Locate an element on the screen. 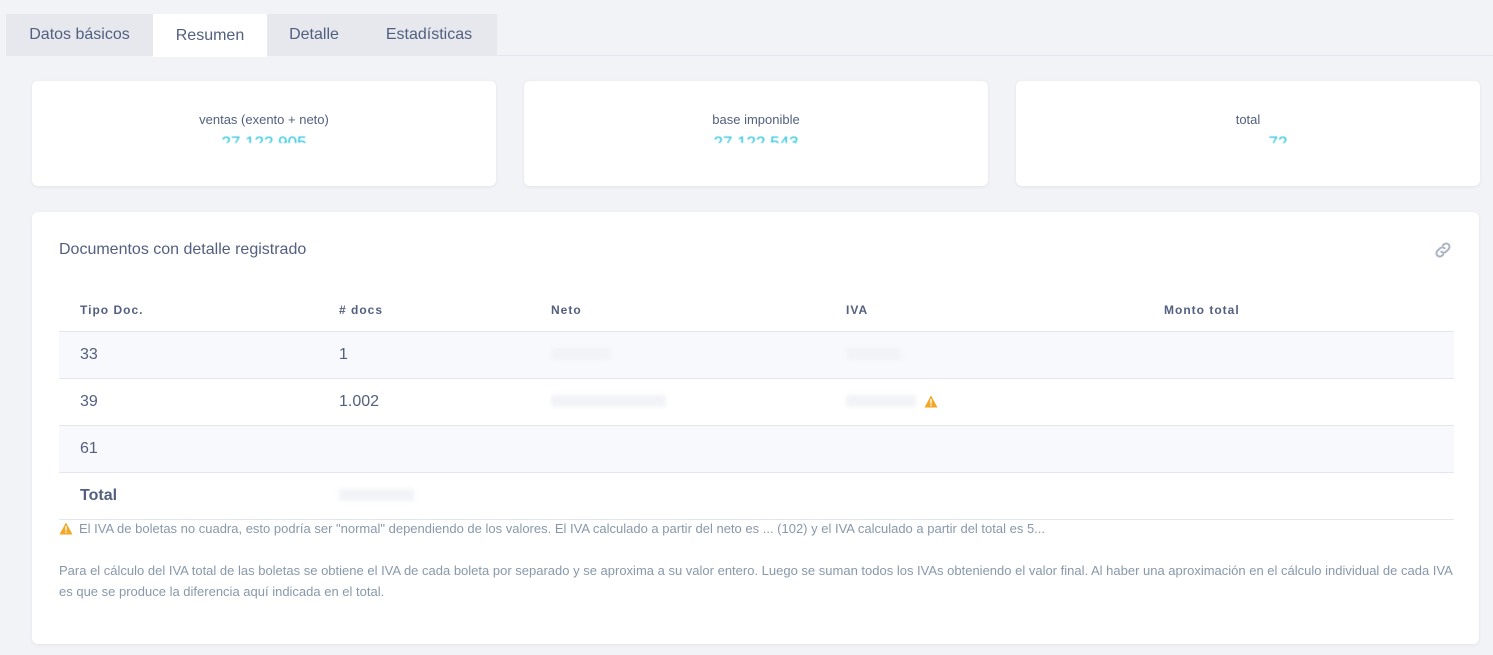 The width and height of the screenshot is (1493, 655). monto-total-total-cell is located at coordinates (1298, 496).